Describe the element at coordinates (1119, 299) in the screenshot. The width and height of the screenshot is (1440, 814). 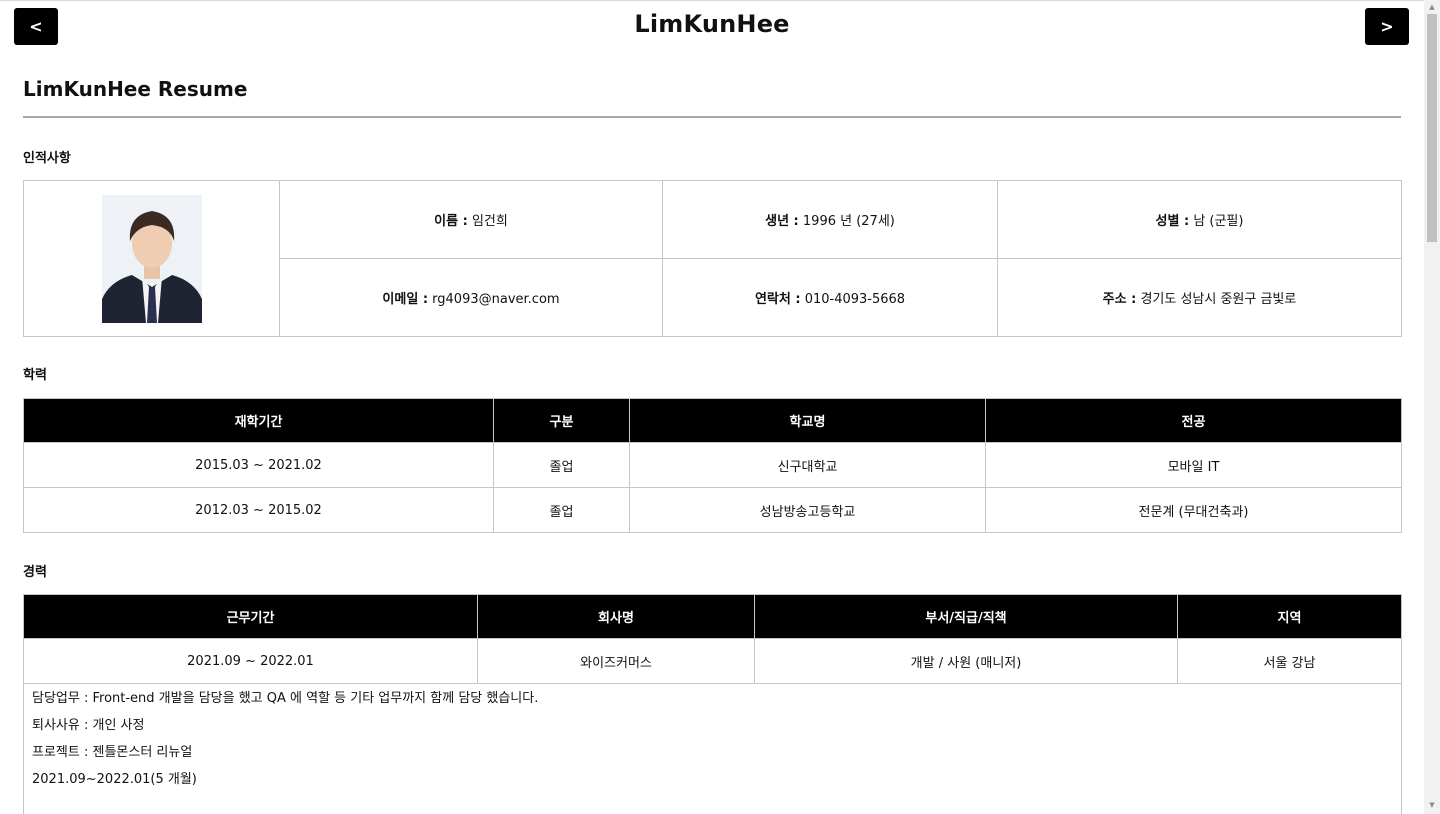
I see `address-label: 주소 :` at that location.